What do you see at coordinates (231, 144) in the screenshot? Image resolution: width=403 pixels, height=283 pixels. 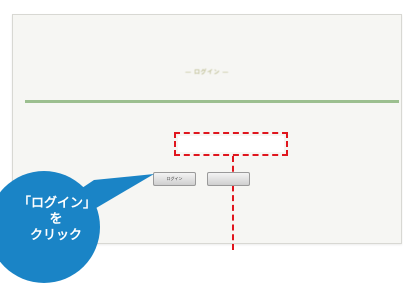 I see `password-highlight` at bounding box center [231, 144].